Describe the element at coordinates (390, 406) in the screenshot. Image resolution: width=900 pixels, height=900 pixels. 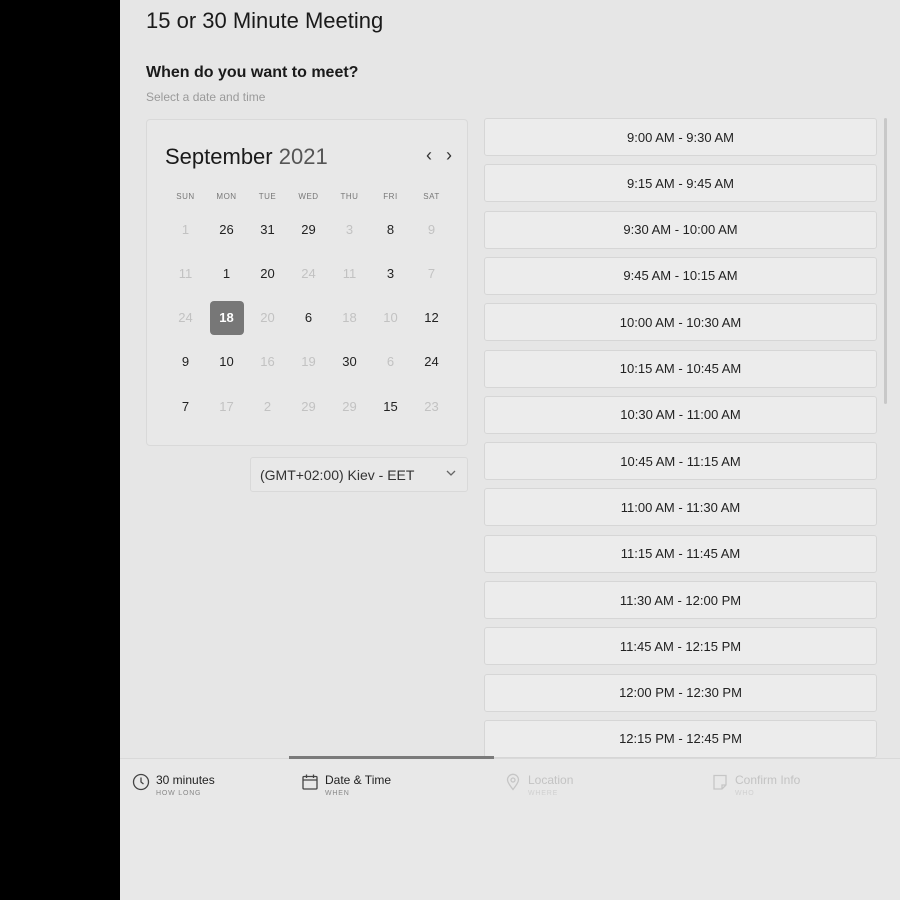
I see `calendar-day: 15` at that location.